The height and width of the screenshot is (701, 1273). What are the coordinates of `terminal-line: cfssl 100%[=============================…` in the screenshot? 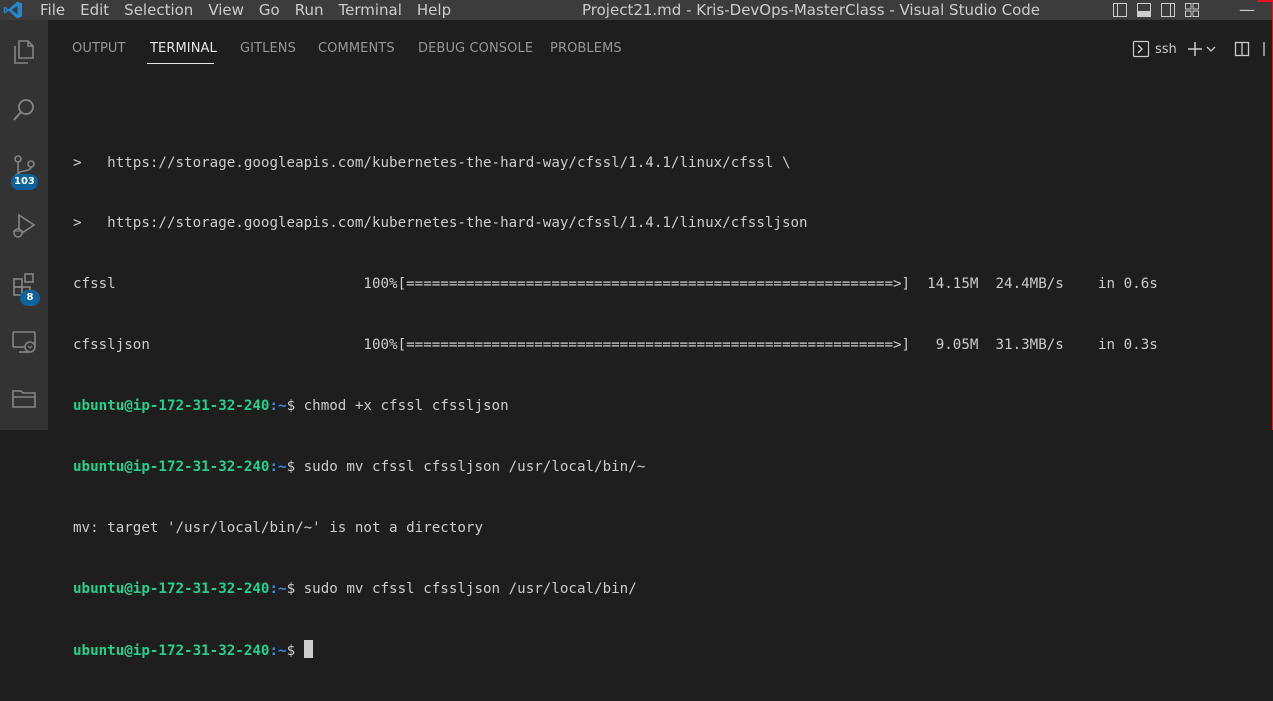 It's located at (615, 284).